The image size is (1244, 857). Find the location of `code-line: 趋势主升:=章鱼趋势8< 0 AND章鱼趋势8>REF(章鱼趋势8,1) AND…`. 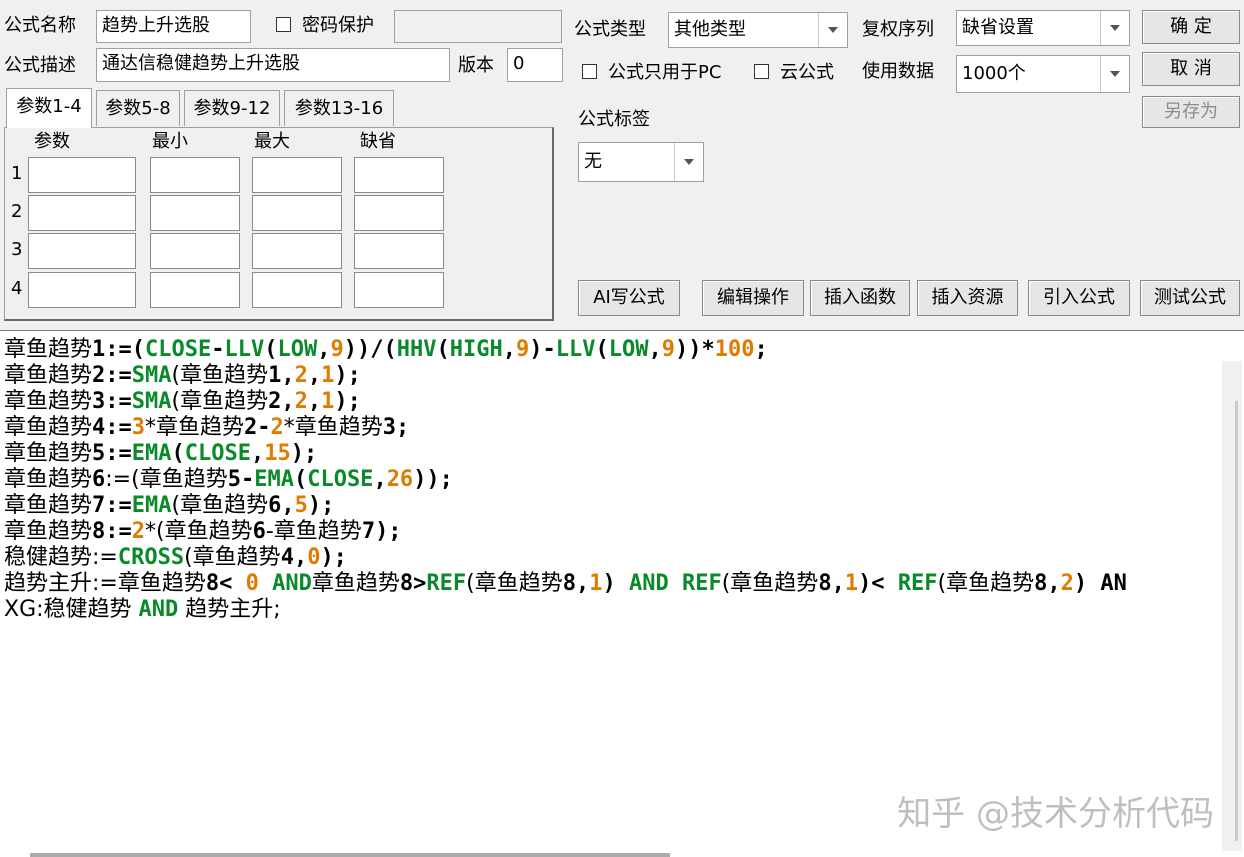

code-line: 趋势主升:=章鱼趋势8< 0 AND章鱼趋势8>REF(章鱼趋势8,1) AND… is located at coordinates (565, 583).